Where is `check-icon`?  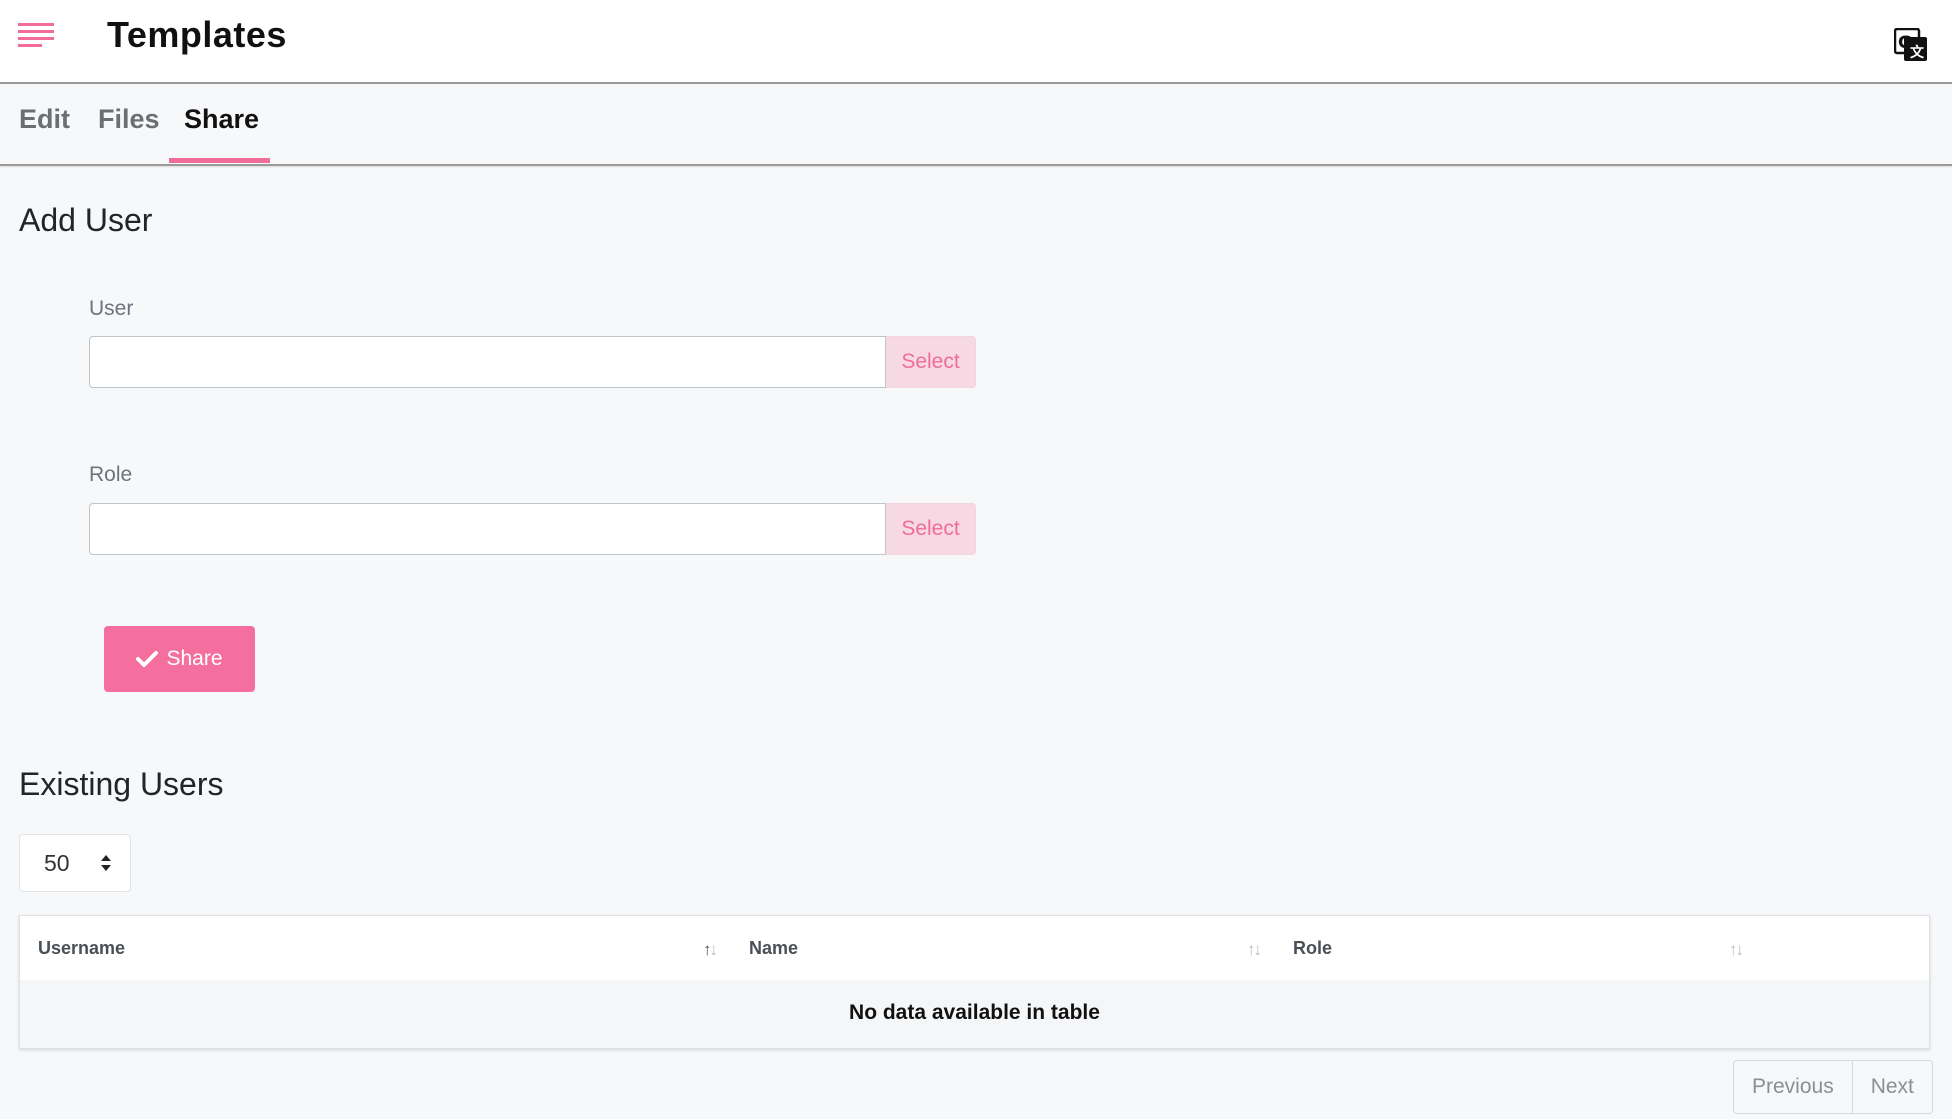 check-icon is located at coordinates (147, 659).